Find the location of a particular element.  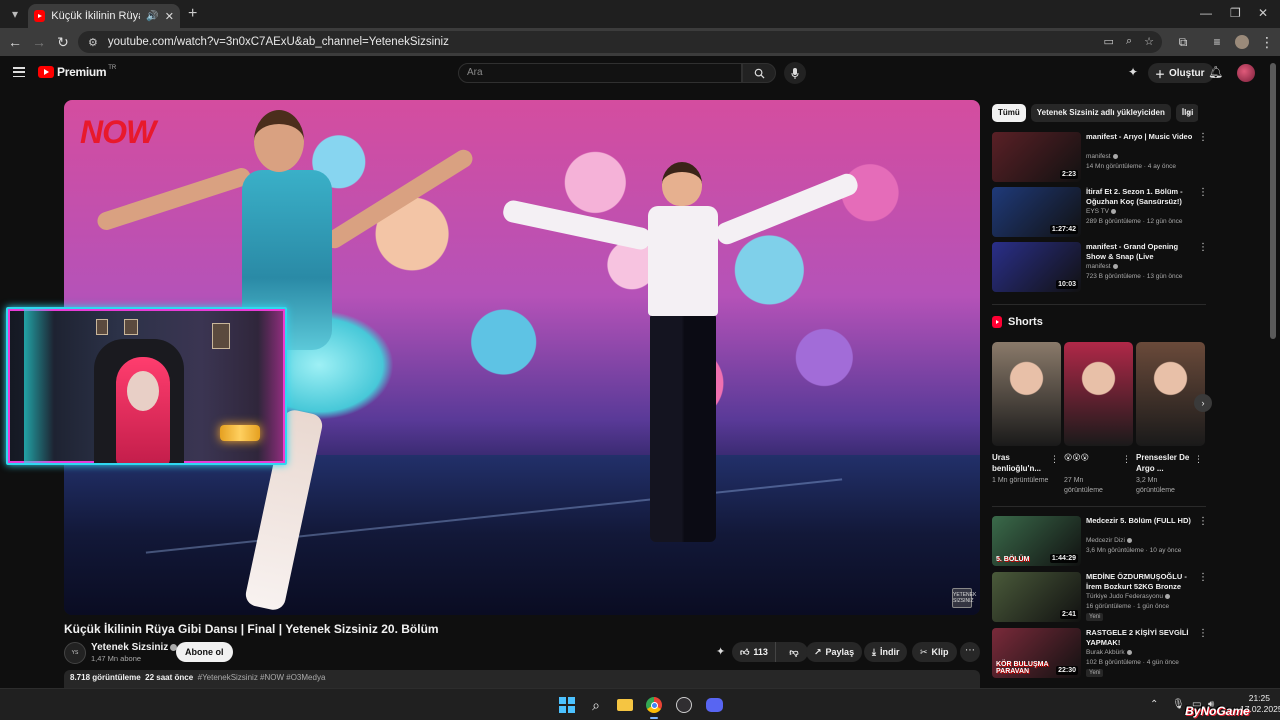

back-icon: ← is located at coordinates (15, 42).